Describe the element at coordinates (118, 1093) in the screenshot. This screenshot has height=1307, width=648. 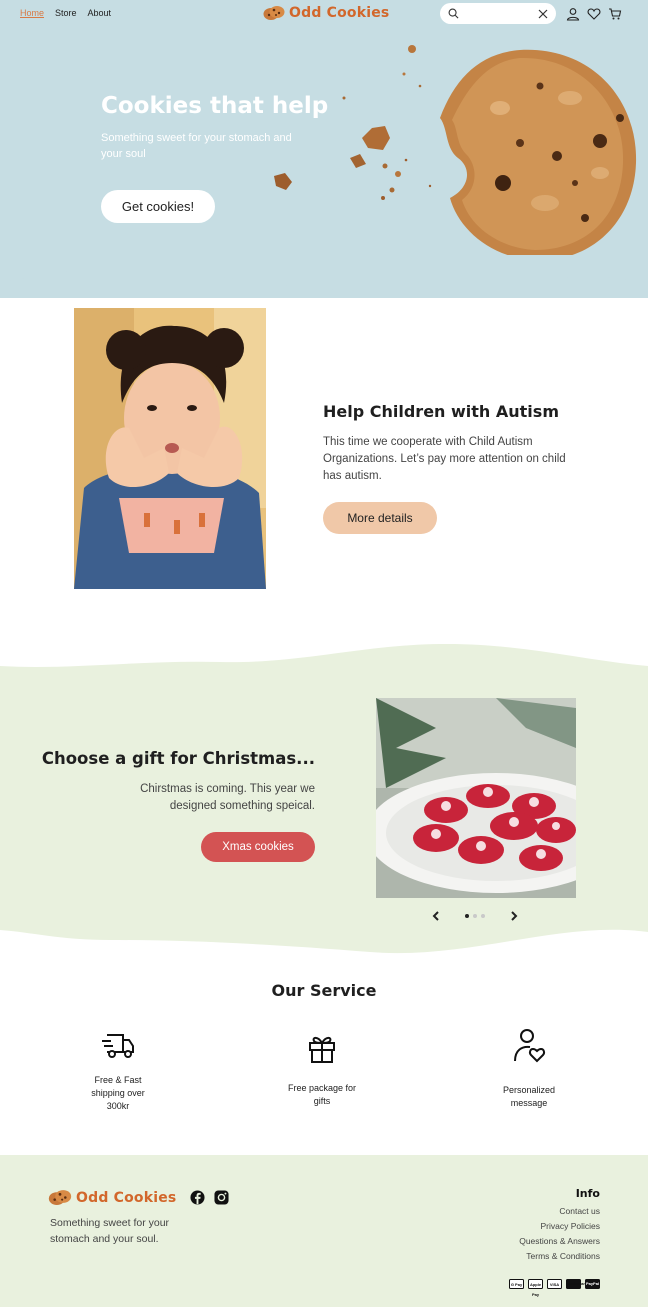
I see `service-shipping-label: Free & Fast shipping over 300kr` at that location.